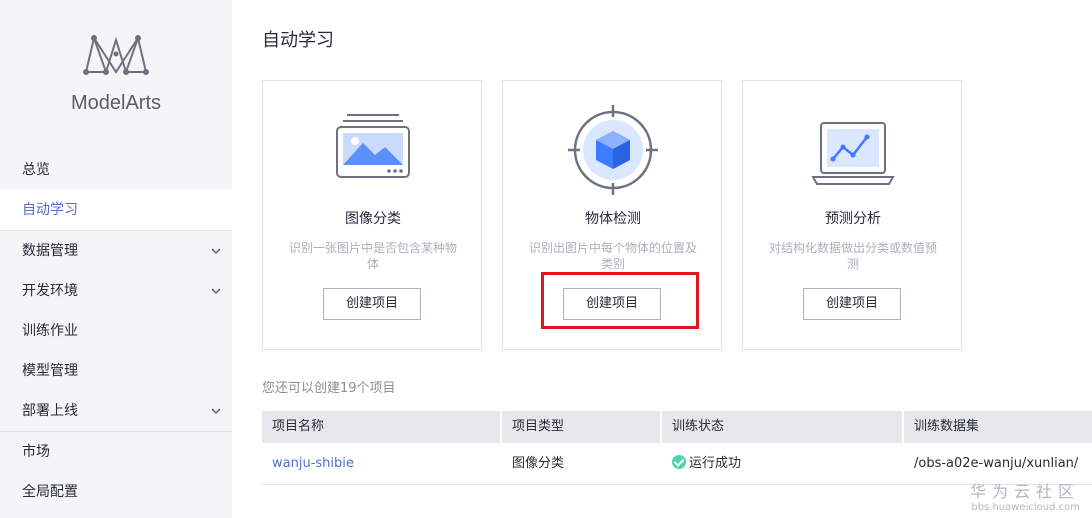 The image size is (1092, 518). Describe the element at coordinates (613, 256) in the screenshot. I see `card-description: 识别出图片中每个物体的位置及类别` at that location.